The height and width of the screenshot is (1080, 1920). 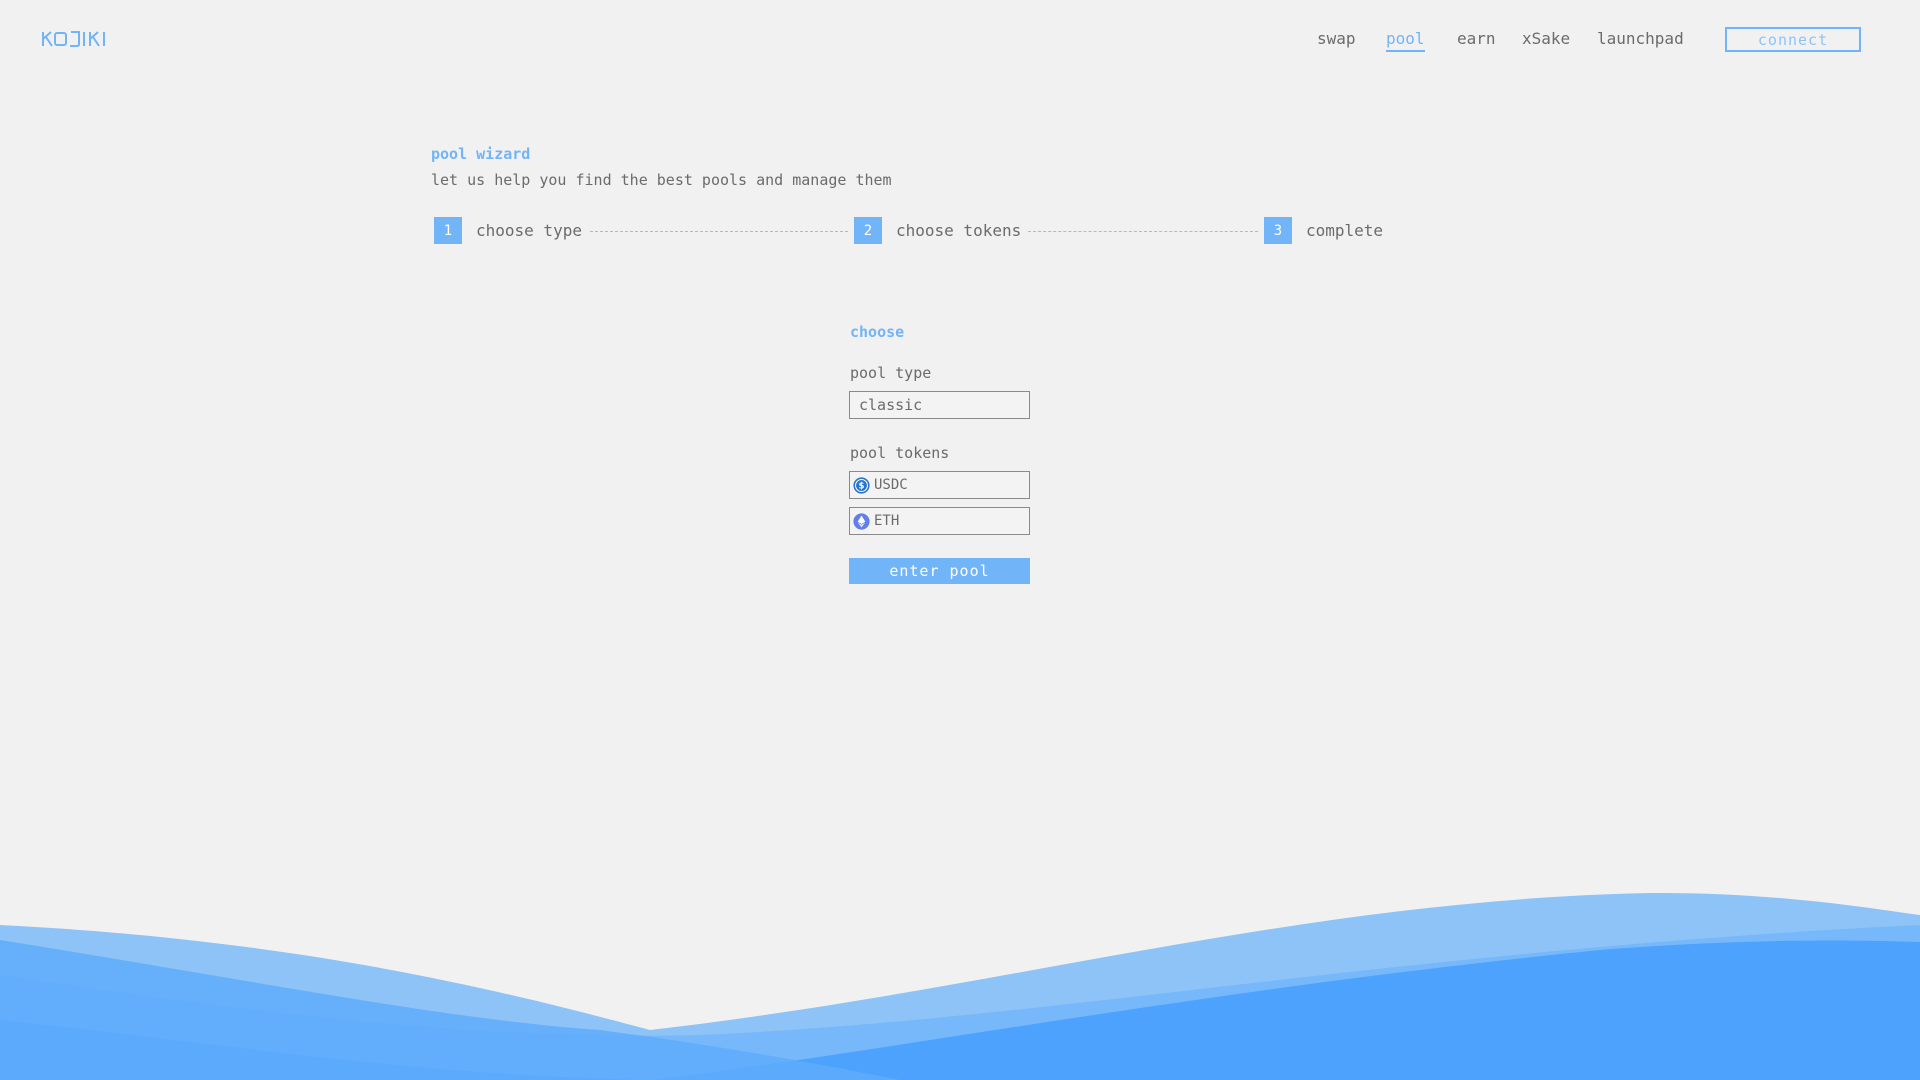 I want to click on pool-type-select: classic, so click(x=939, y=405).